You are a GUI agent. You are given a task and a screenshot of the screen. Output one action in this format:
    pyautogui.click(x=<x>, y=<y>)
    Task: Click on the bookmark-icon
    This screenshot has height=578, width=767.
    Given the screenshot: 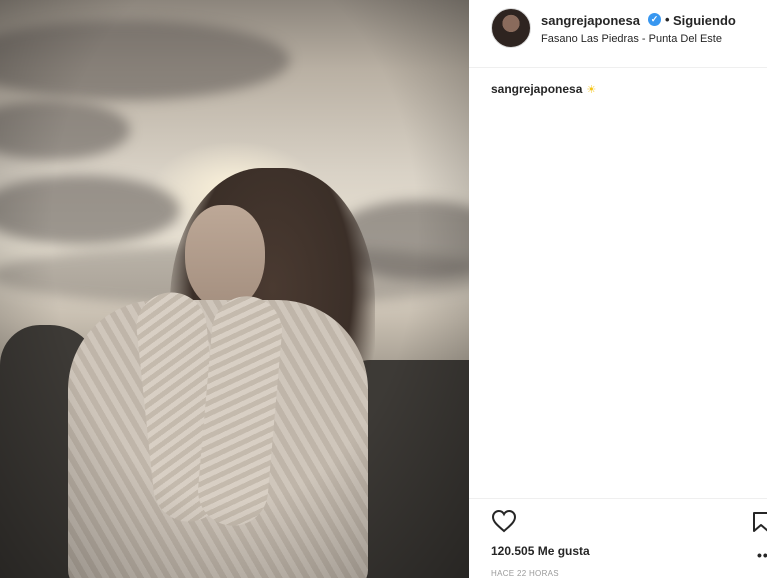 What is the action you would take?
    pyautogui.click(x=759, y=522)
    